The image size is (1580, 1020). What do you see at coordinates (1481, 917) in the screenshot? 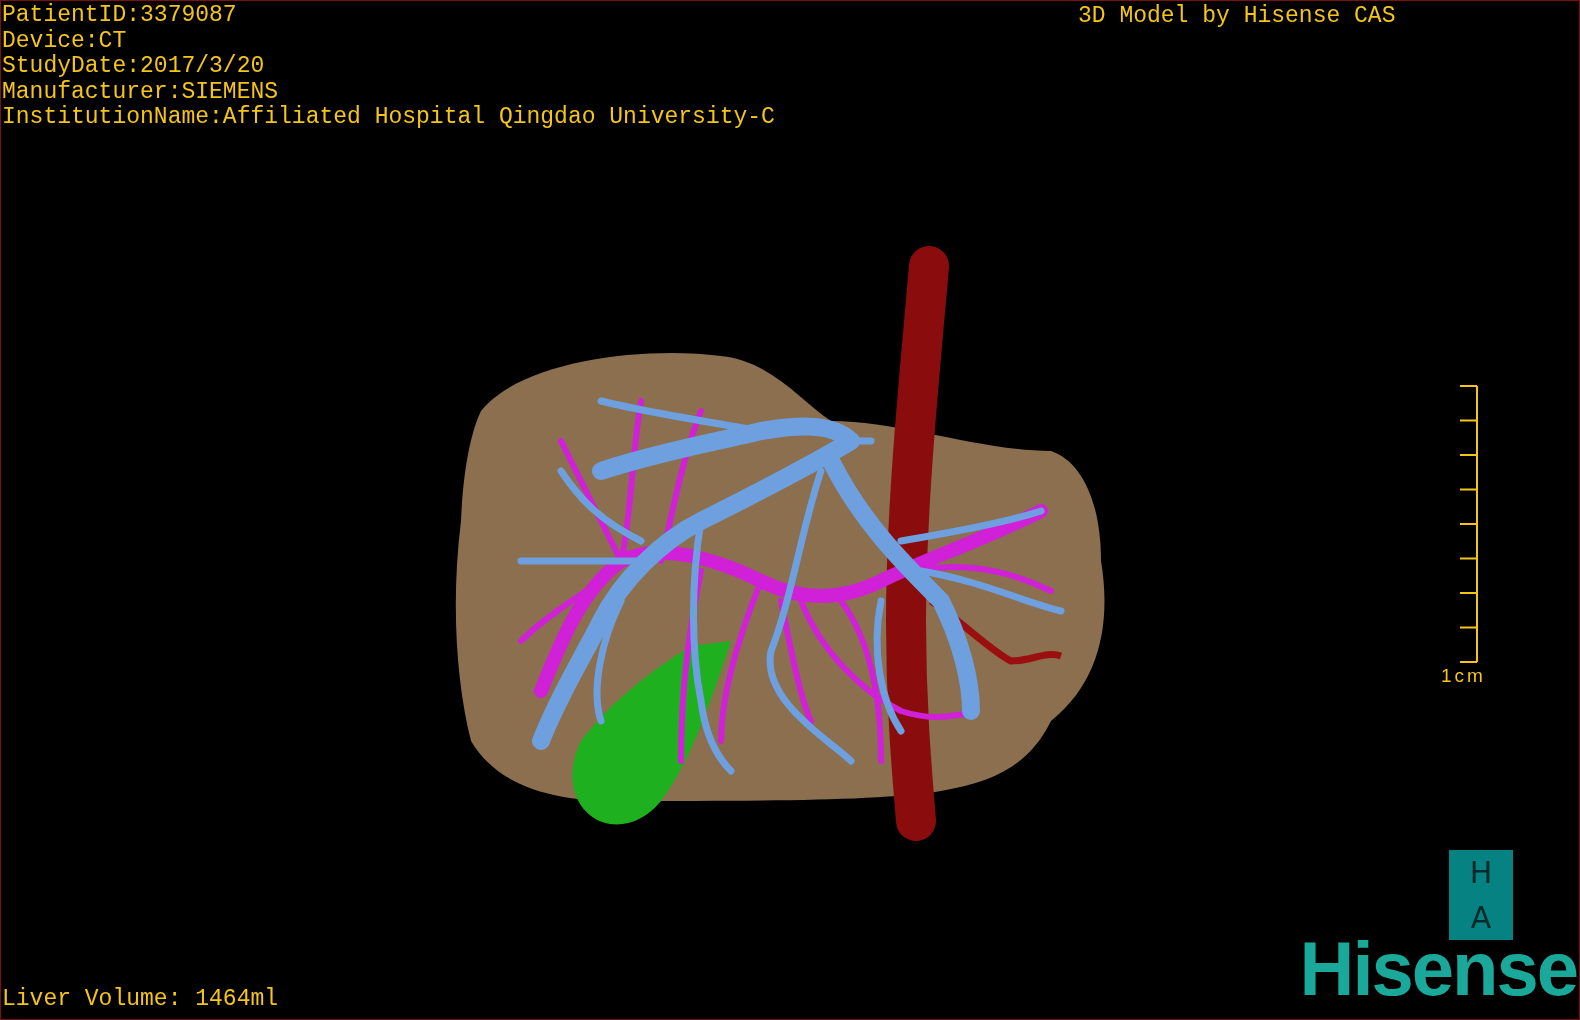
I see `orientation-letter: A` at bounding box center [1481, 917].